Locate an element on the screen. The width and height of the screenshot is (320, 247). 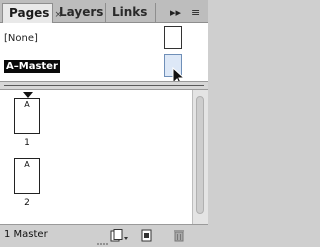
tab-pages-label: Pages is located at coordinates (29, 13).